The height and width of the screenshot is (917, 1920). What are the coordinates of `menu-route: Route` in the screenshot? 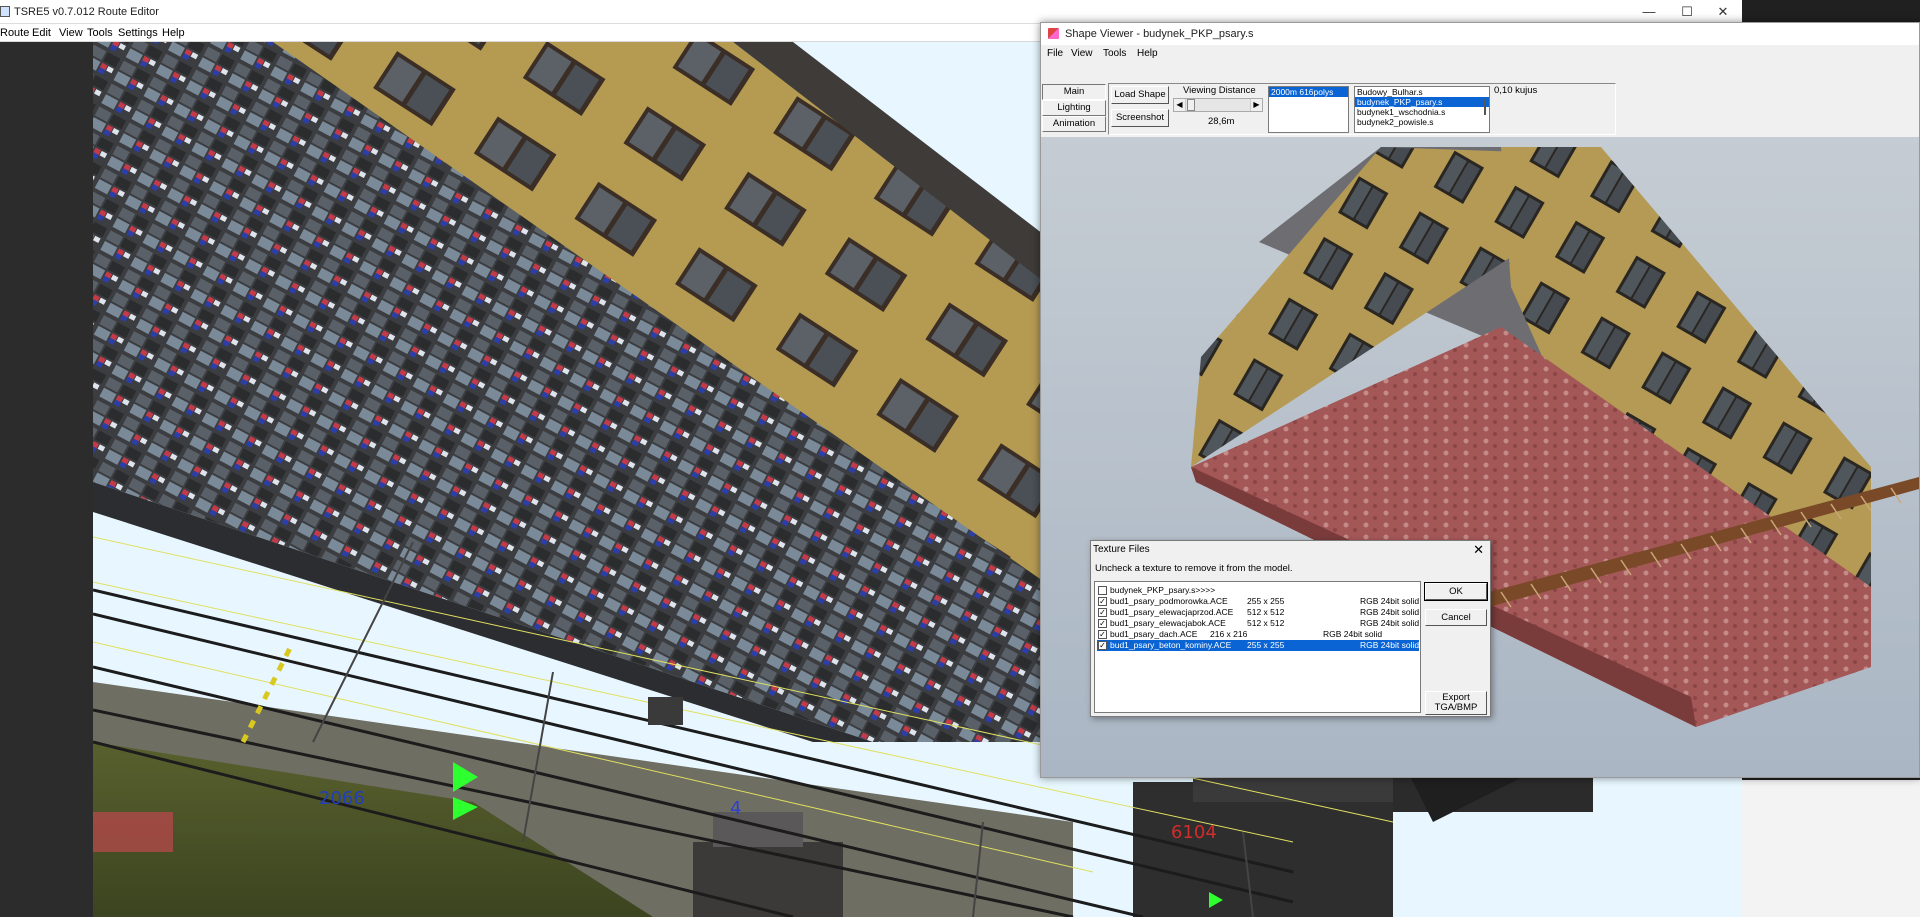 It's located at (14, 33).